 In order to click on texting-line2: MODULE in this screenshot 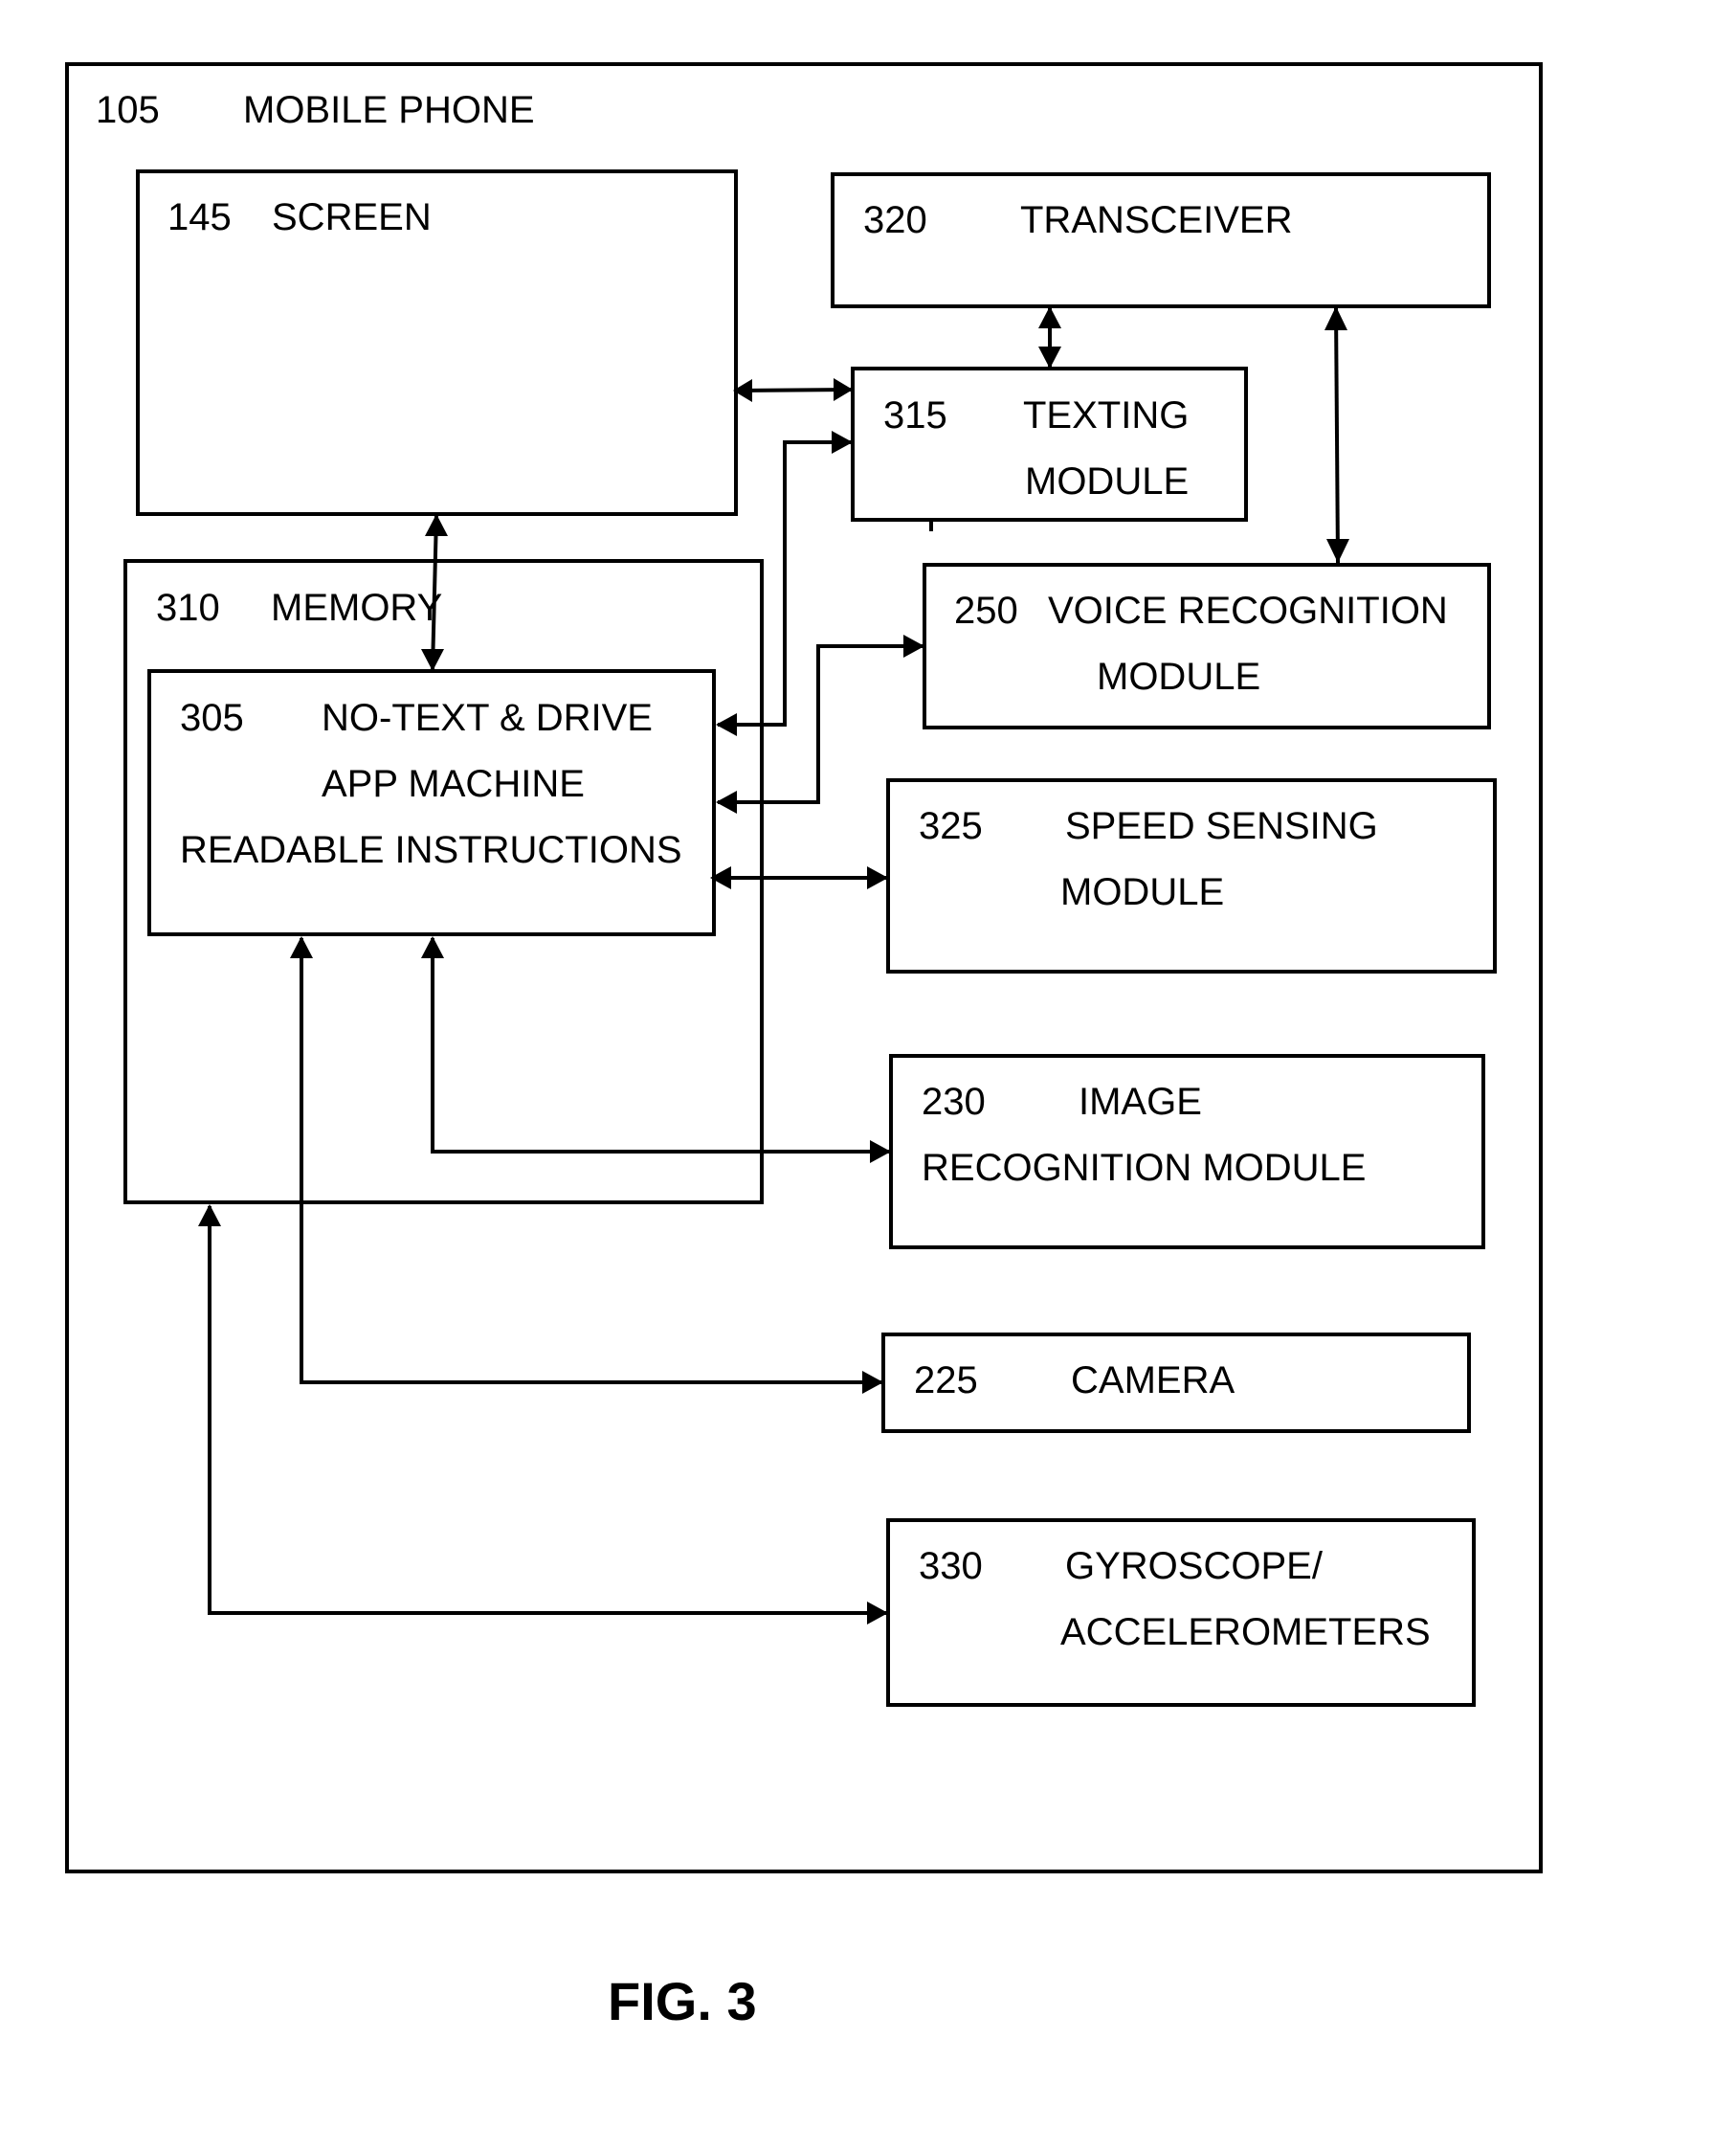, I will do `click(1107, 481)`.